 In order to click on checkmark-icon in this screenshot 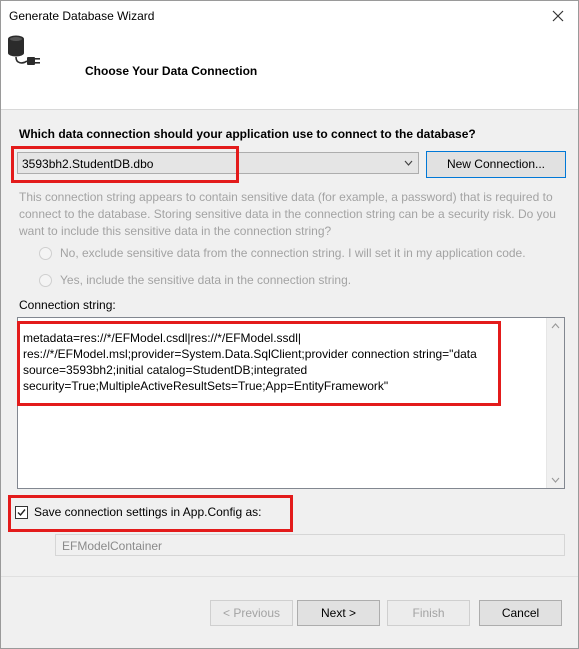, I will do `click(21, 512)`.